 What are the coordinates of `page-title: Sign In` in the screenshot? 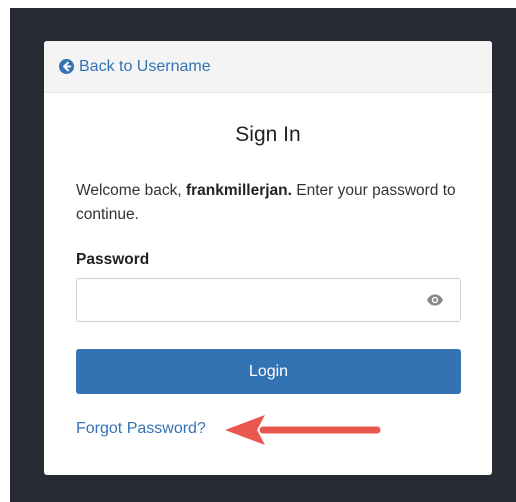 It's located at (268, 134).